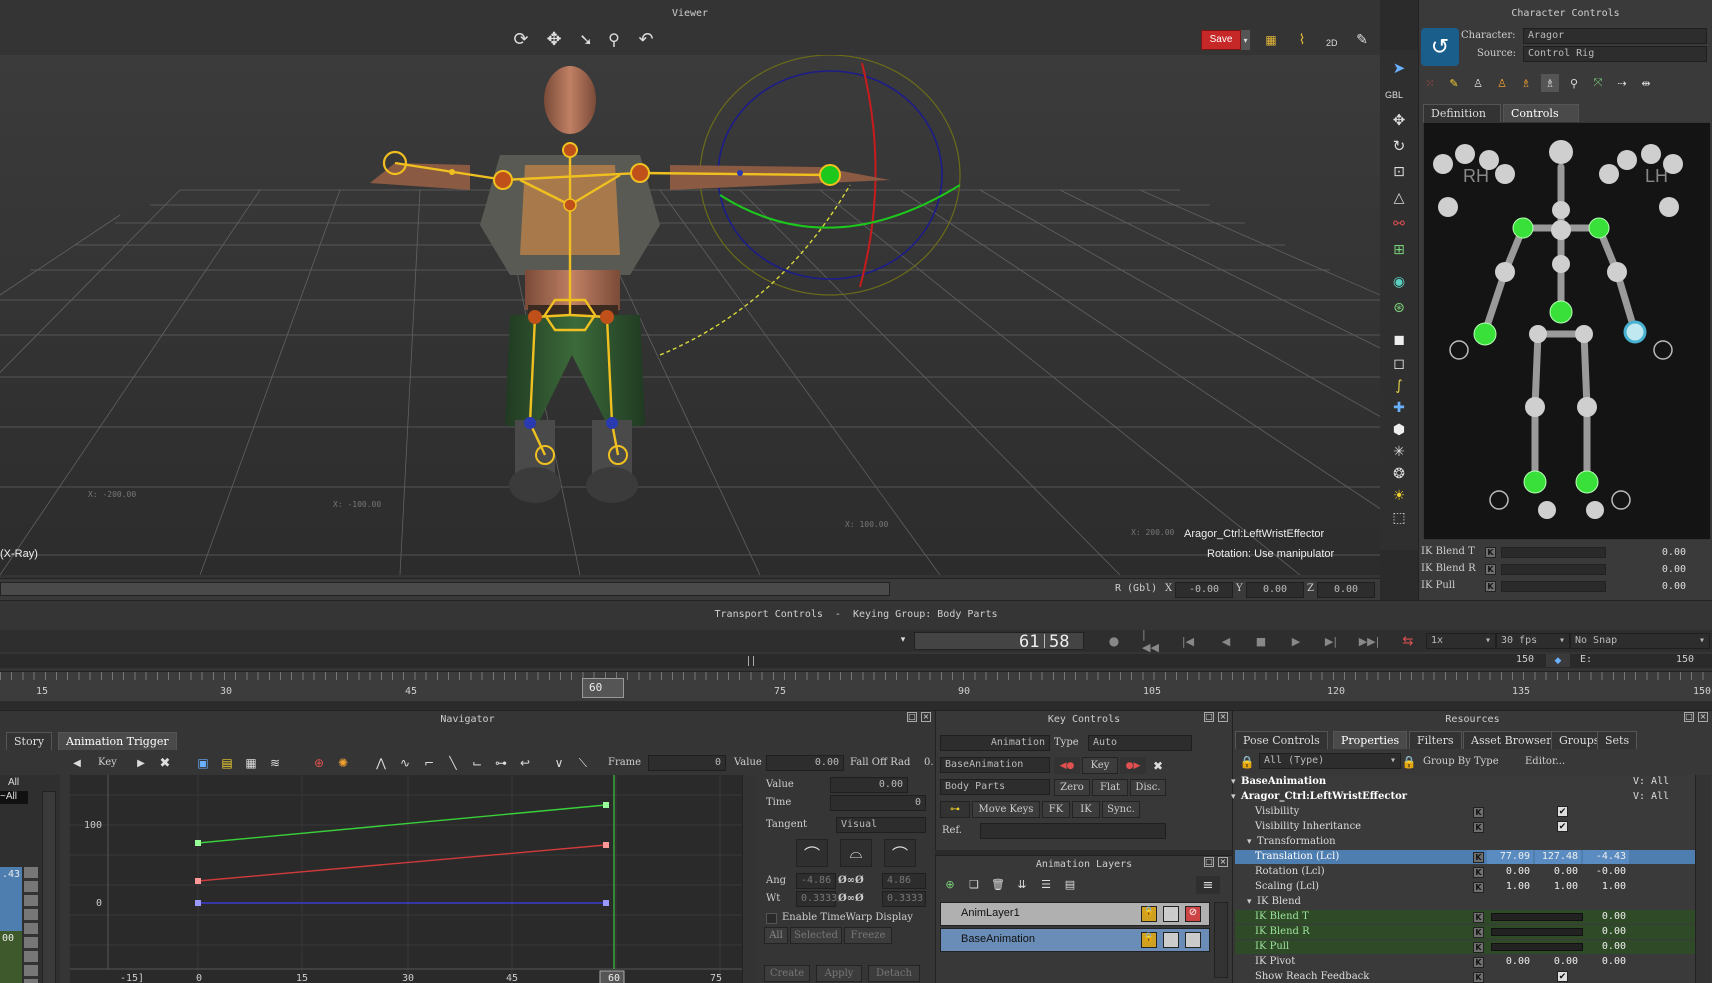  Describe the element at coordinates (856, 686) in the screenshot. I see `timeline-ruler: 15 30 45 60 75 90 105 120 135 150` at that location.